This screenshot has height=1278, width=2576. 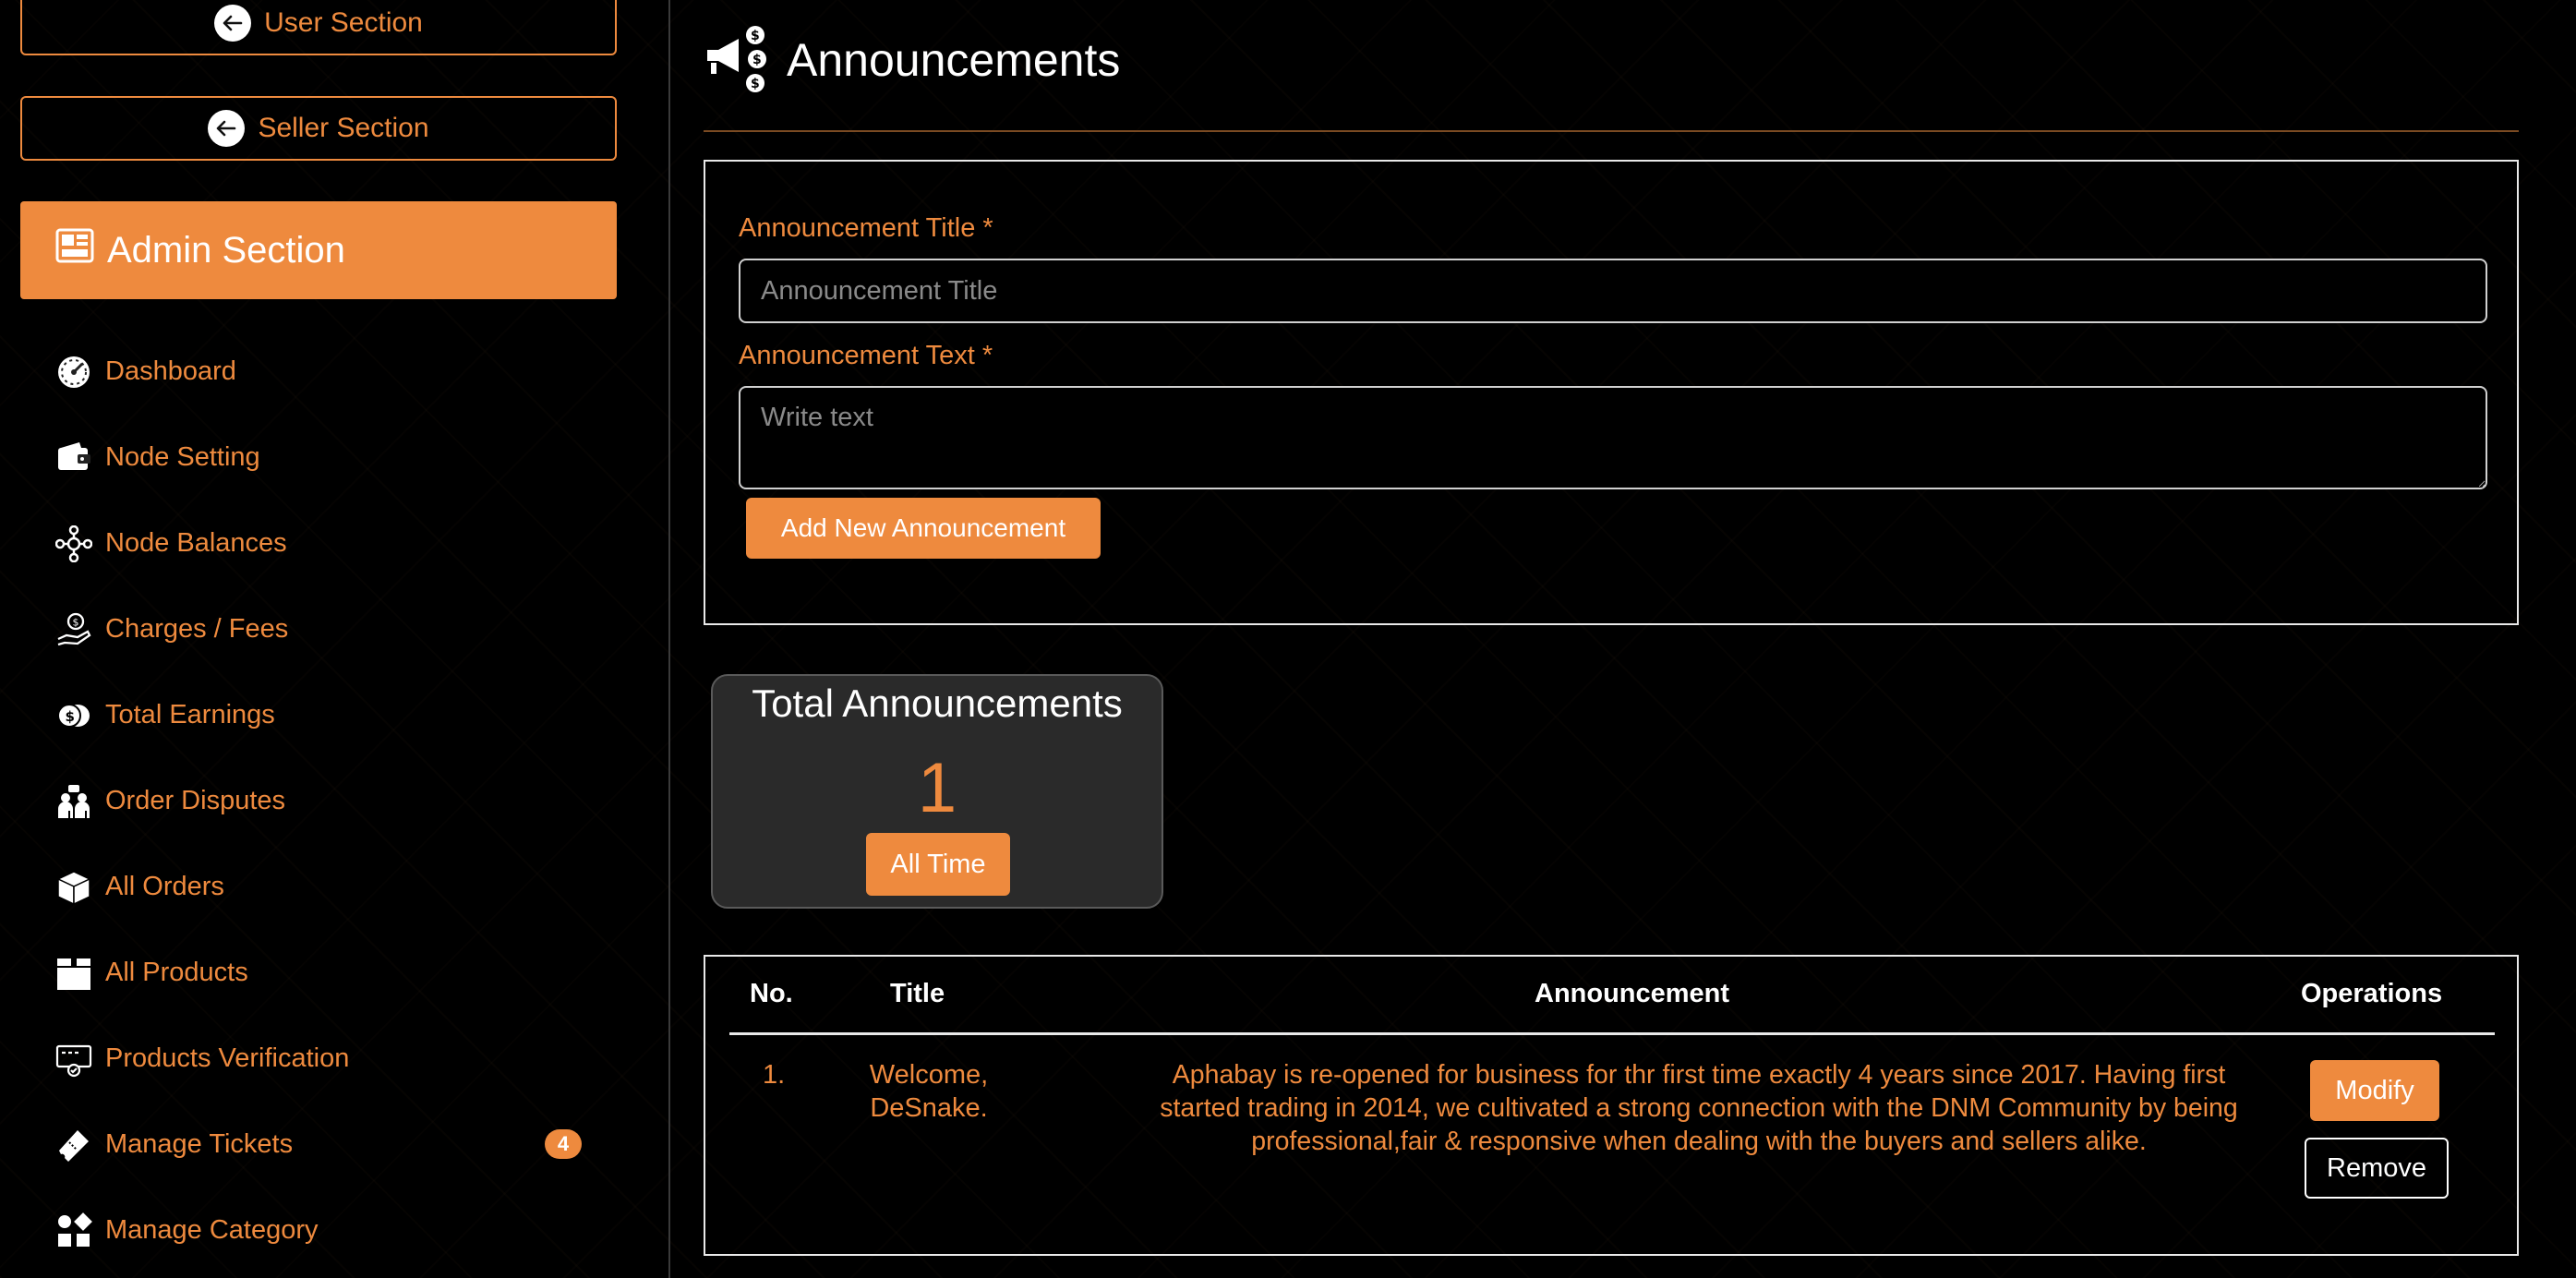 What do you see at coordinates (857, 355) in the screenshot?
I see `label-text: Announcement Text` at bounding box center [857, 355].